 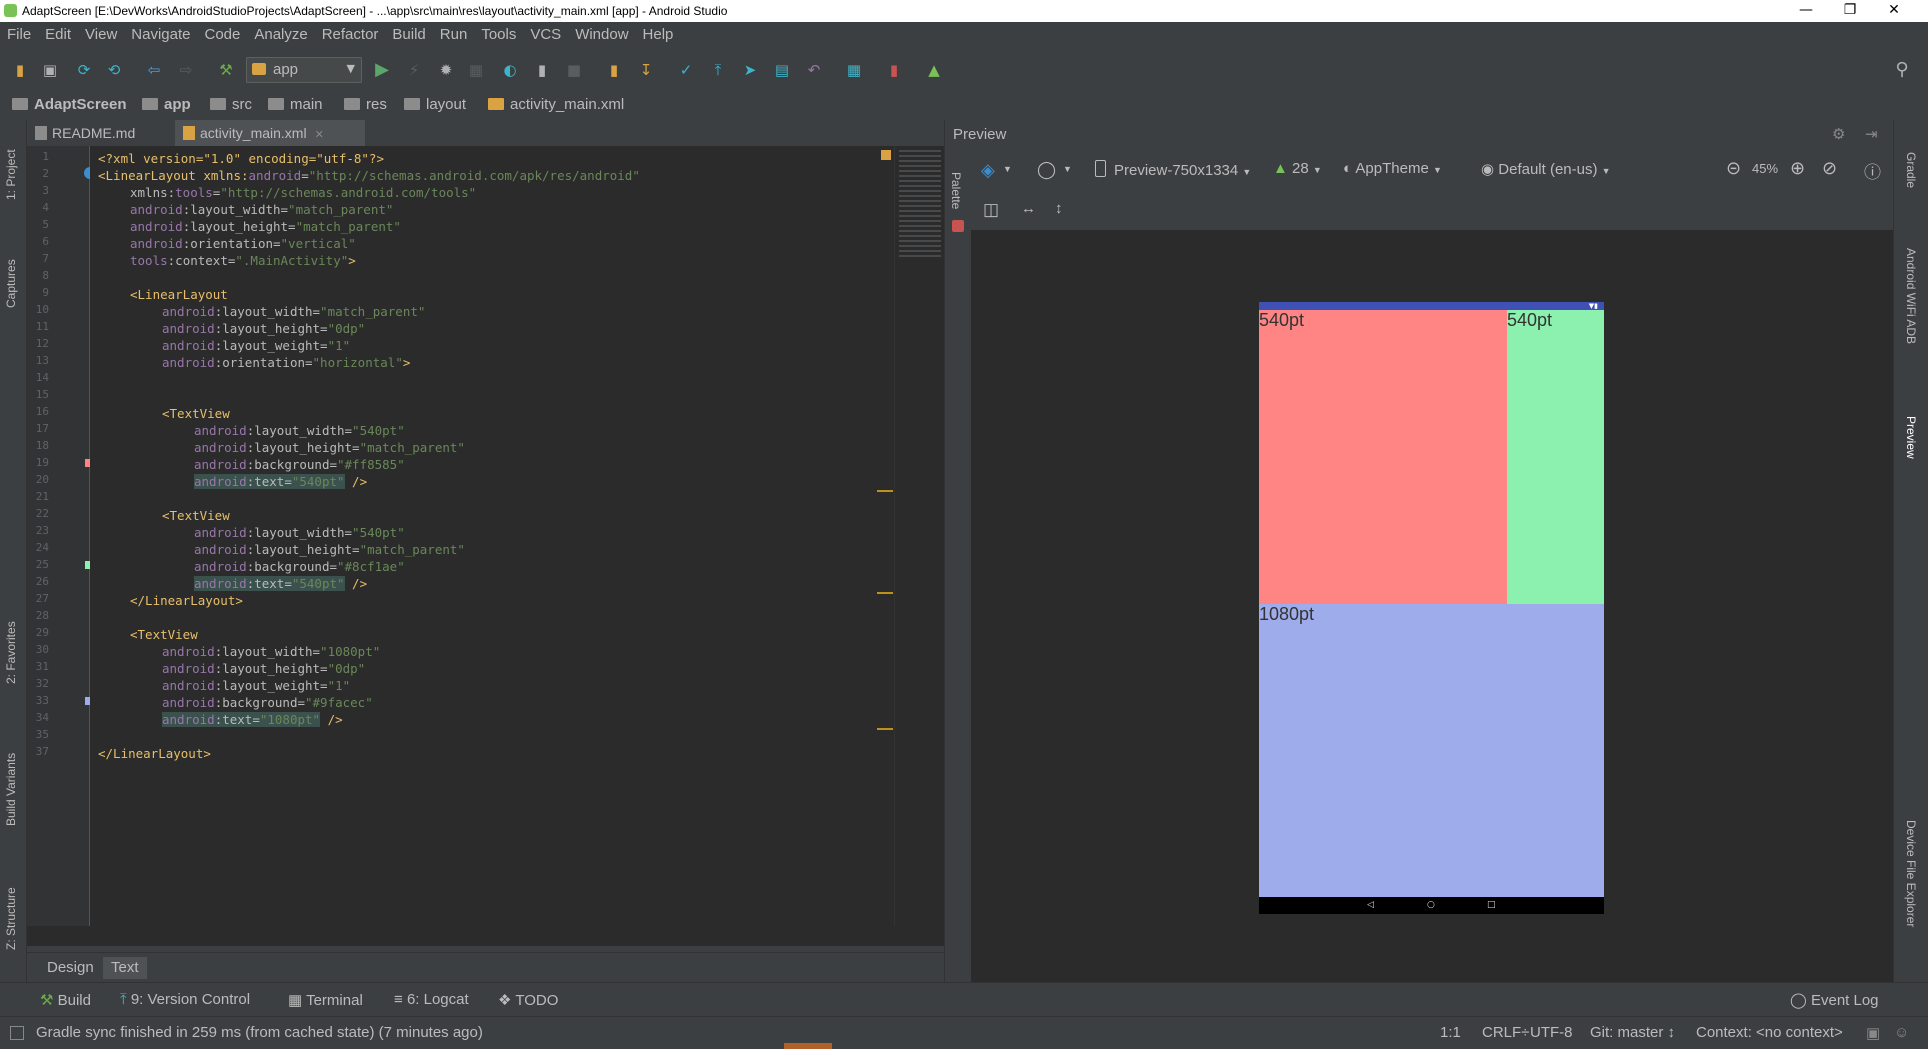 I want to click on breadcrumb-main: main, so click(x=295, y=104).